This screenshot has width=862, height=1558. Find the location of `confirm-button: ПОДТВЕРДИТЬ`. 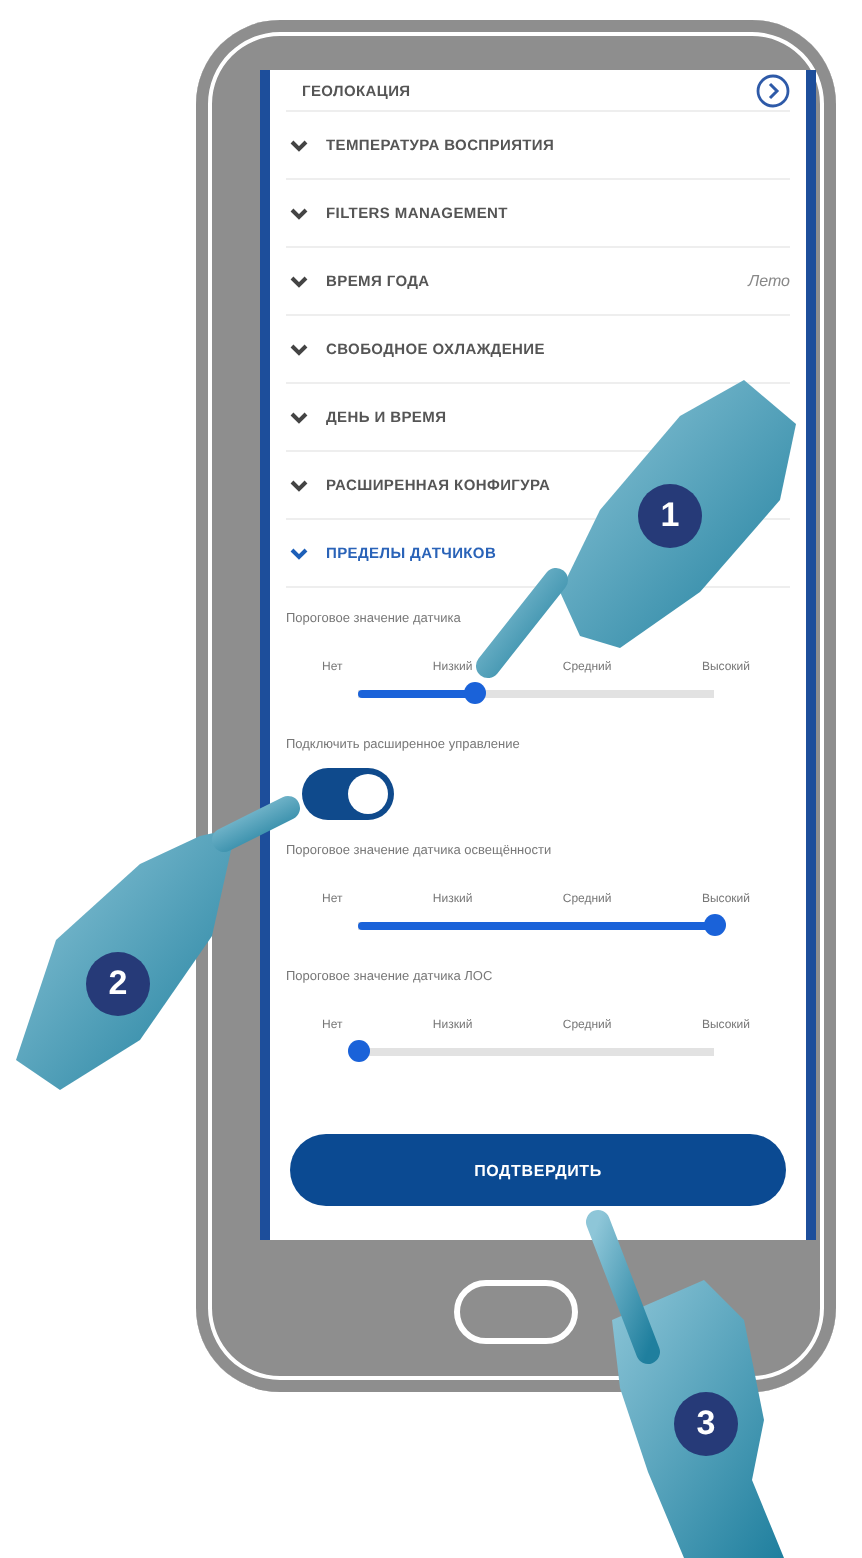

confirm-button: ПОДТВЕРДИТЬ is located at coordinates (538, 1170).